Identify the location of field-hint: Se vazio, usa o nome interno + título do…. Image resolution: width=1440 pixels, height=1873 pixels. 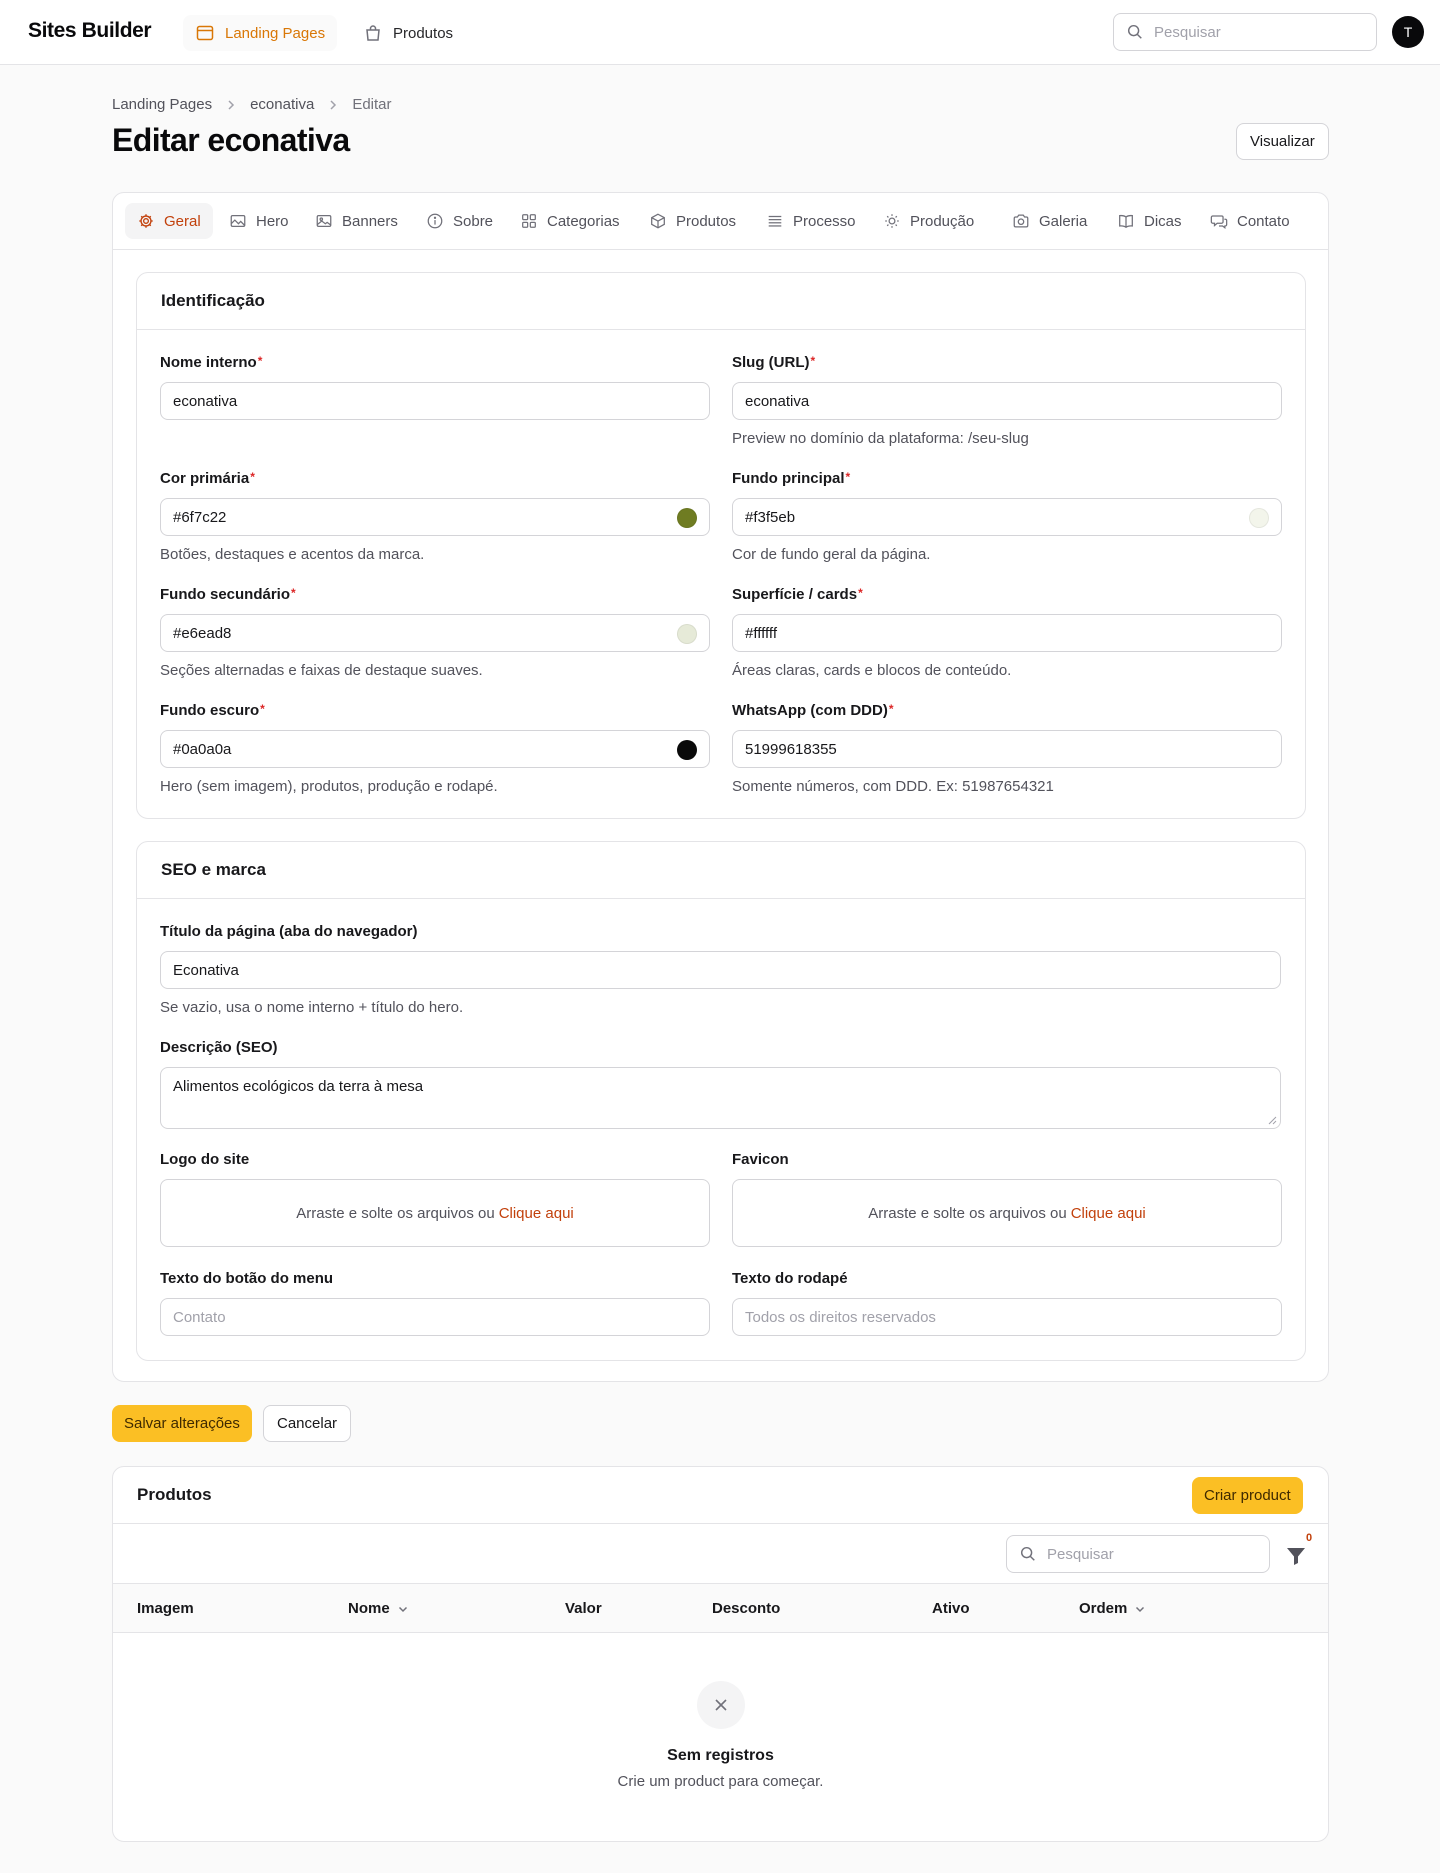
(312, 1007).